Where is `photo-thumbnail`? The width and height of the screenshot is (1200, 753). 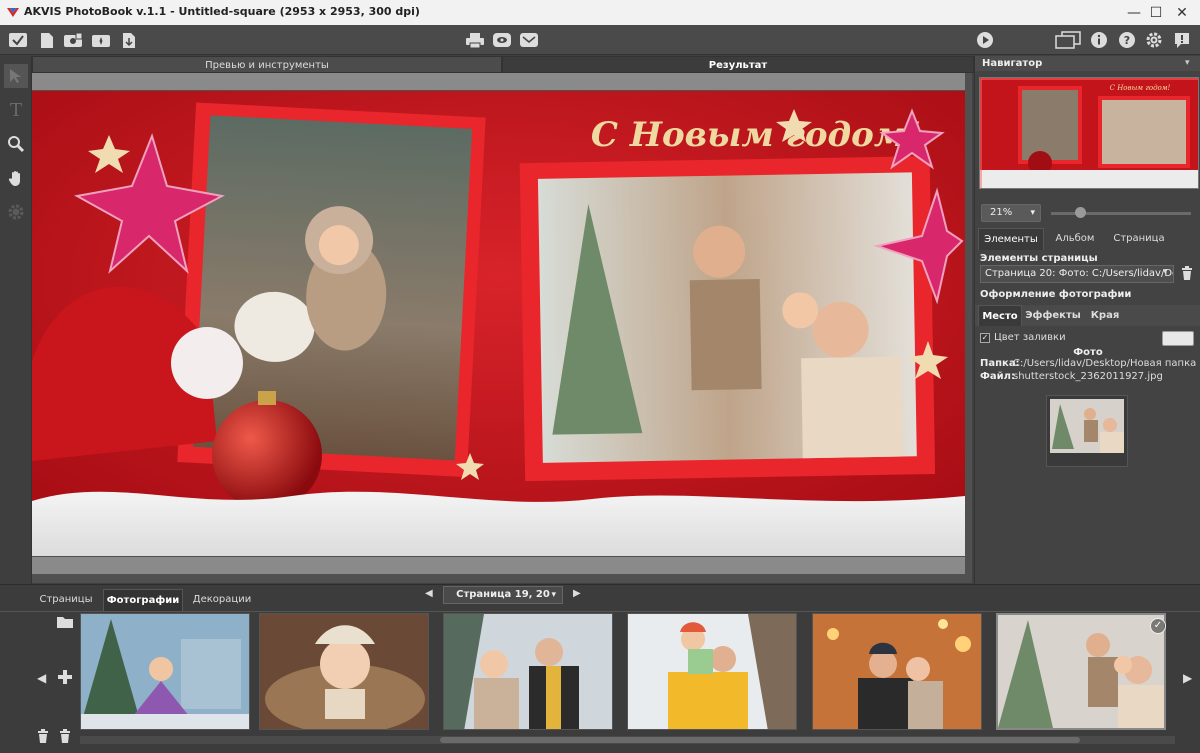 photo-thumbnail is located at coordinates (1087, 431).